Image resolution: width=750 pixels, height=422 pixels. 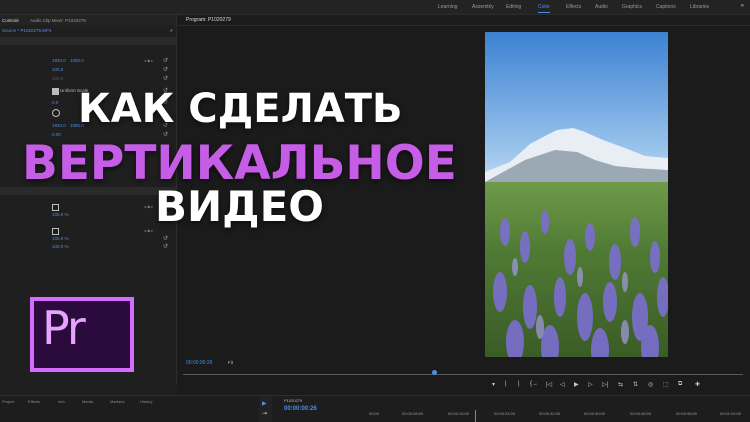 What do you see at coordinates (300, 409) in the screenshot?
I see `timeline-timecode: 00:00:00:26` at bounding box center [300, 409].